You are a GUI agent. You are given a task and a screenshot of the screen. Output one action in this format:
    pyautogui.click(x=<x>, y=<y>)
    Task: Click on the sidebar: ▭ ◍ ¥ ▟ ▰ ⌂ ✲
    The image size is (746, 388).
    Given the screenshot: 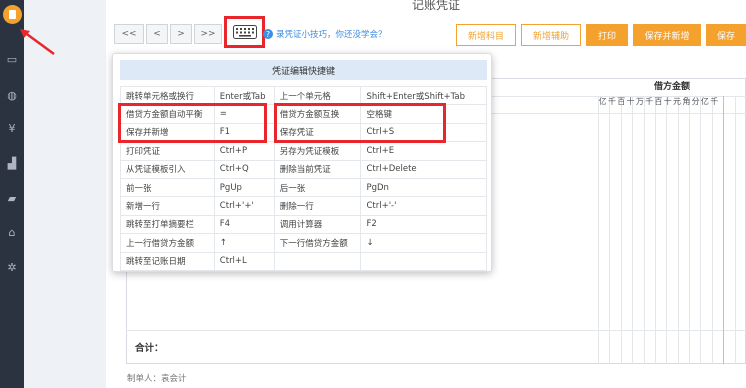 What is the action you would take?
    pyautogui.click(x=12, y=194)
    